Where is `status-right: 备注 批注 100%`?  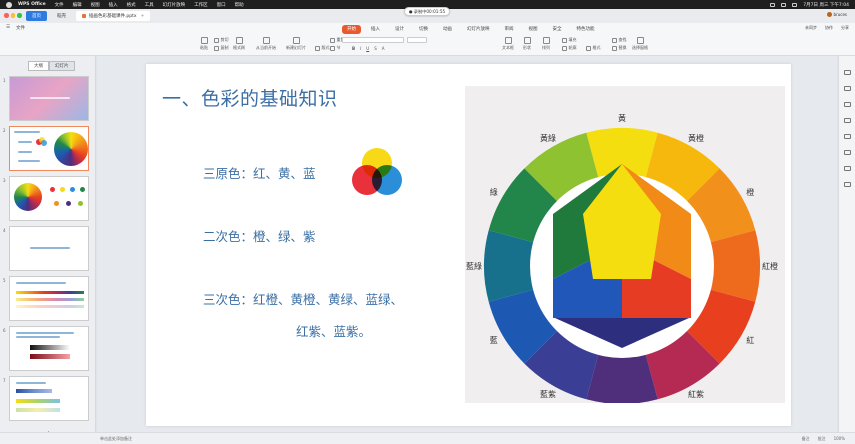 status-right: 备注 批注 100% is located at coordinates (819, 439).